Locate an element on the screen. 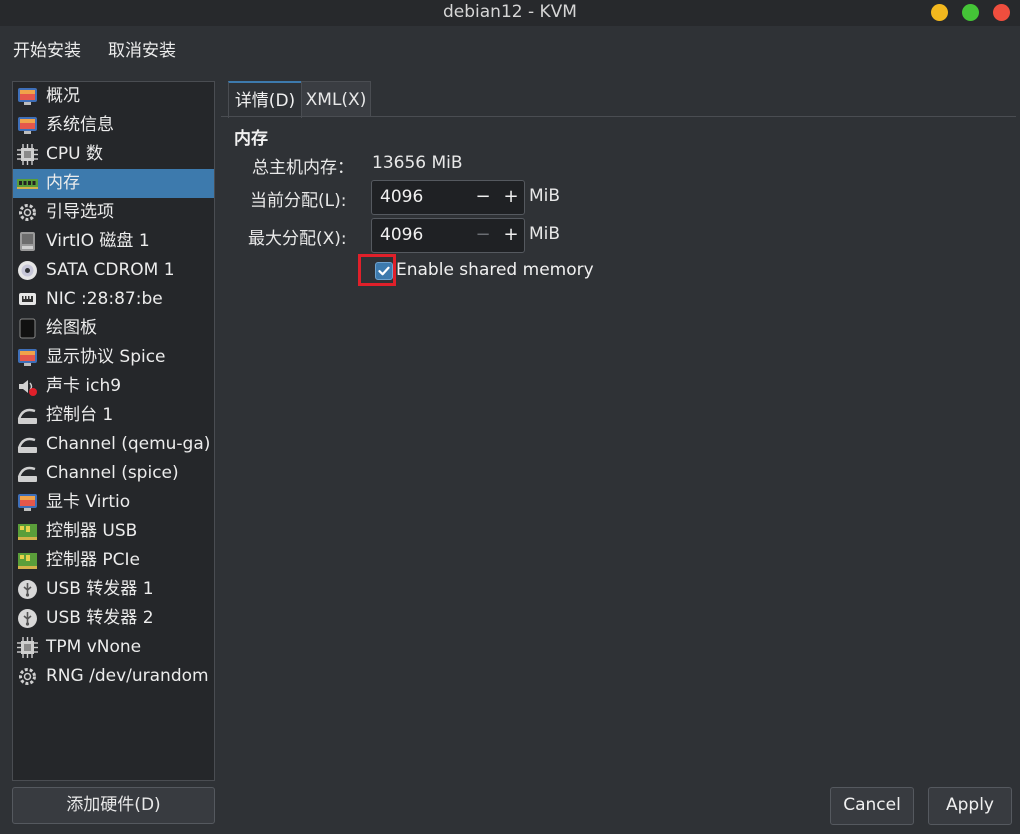 The image size is (1020, 834). sidebar-item-label: 引导选项 is located at coordinates (80, 212).